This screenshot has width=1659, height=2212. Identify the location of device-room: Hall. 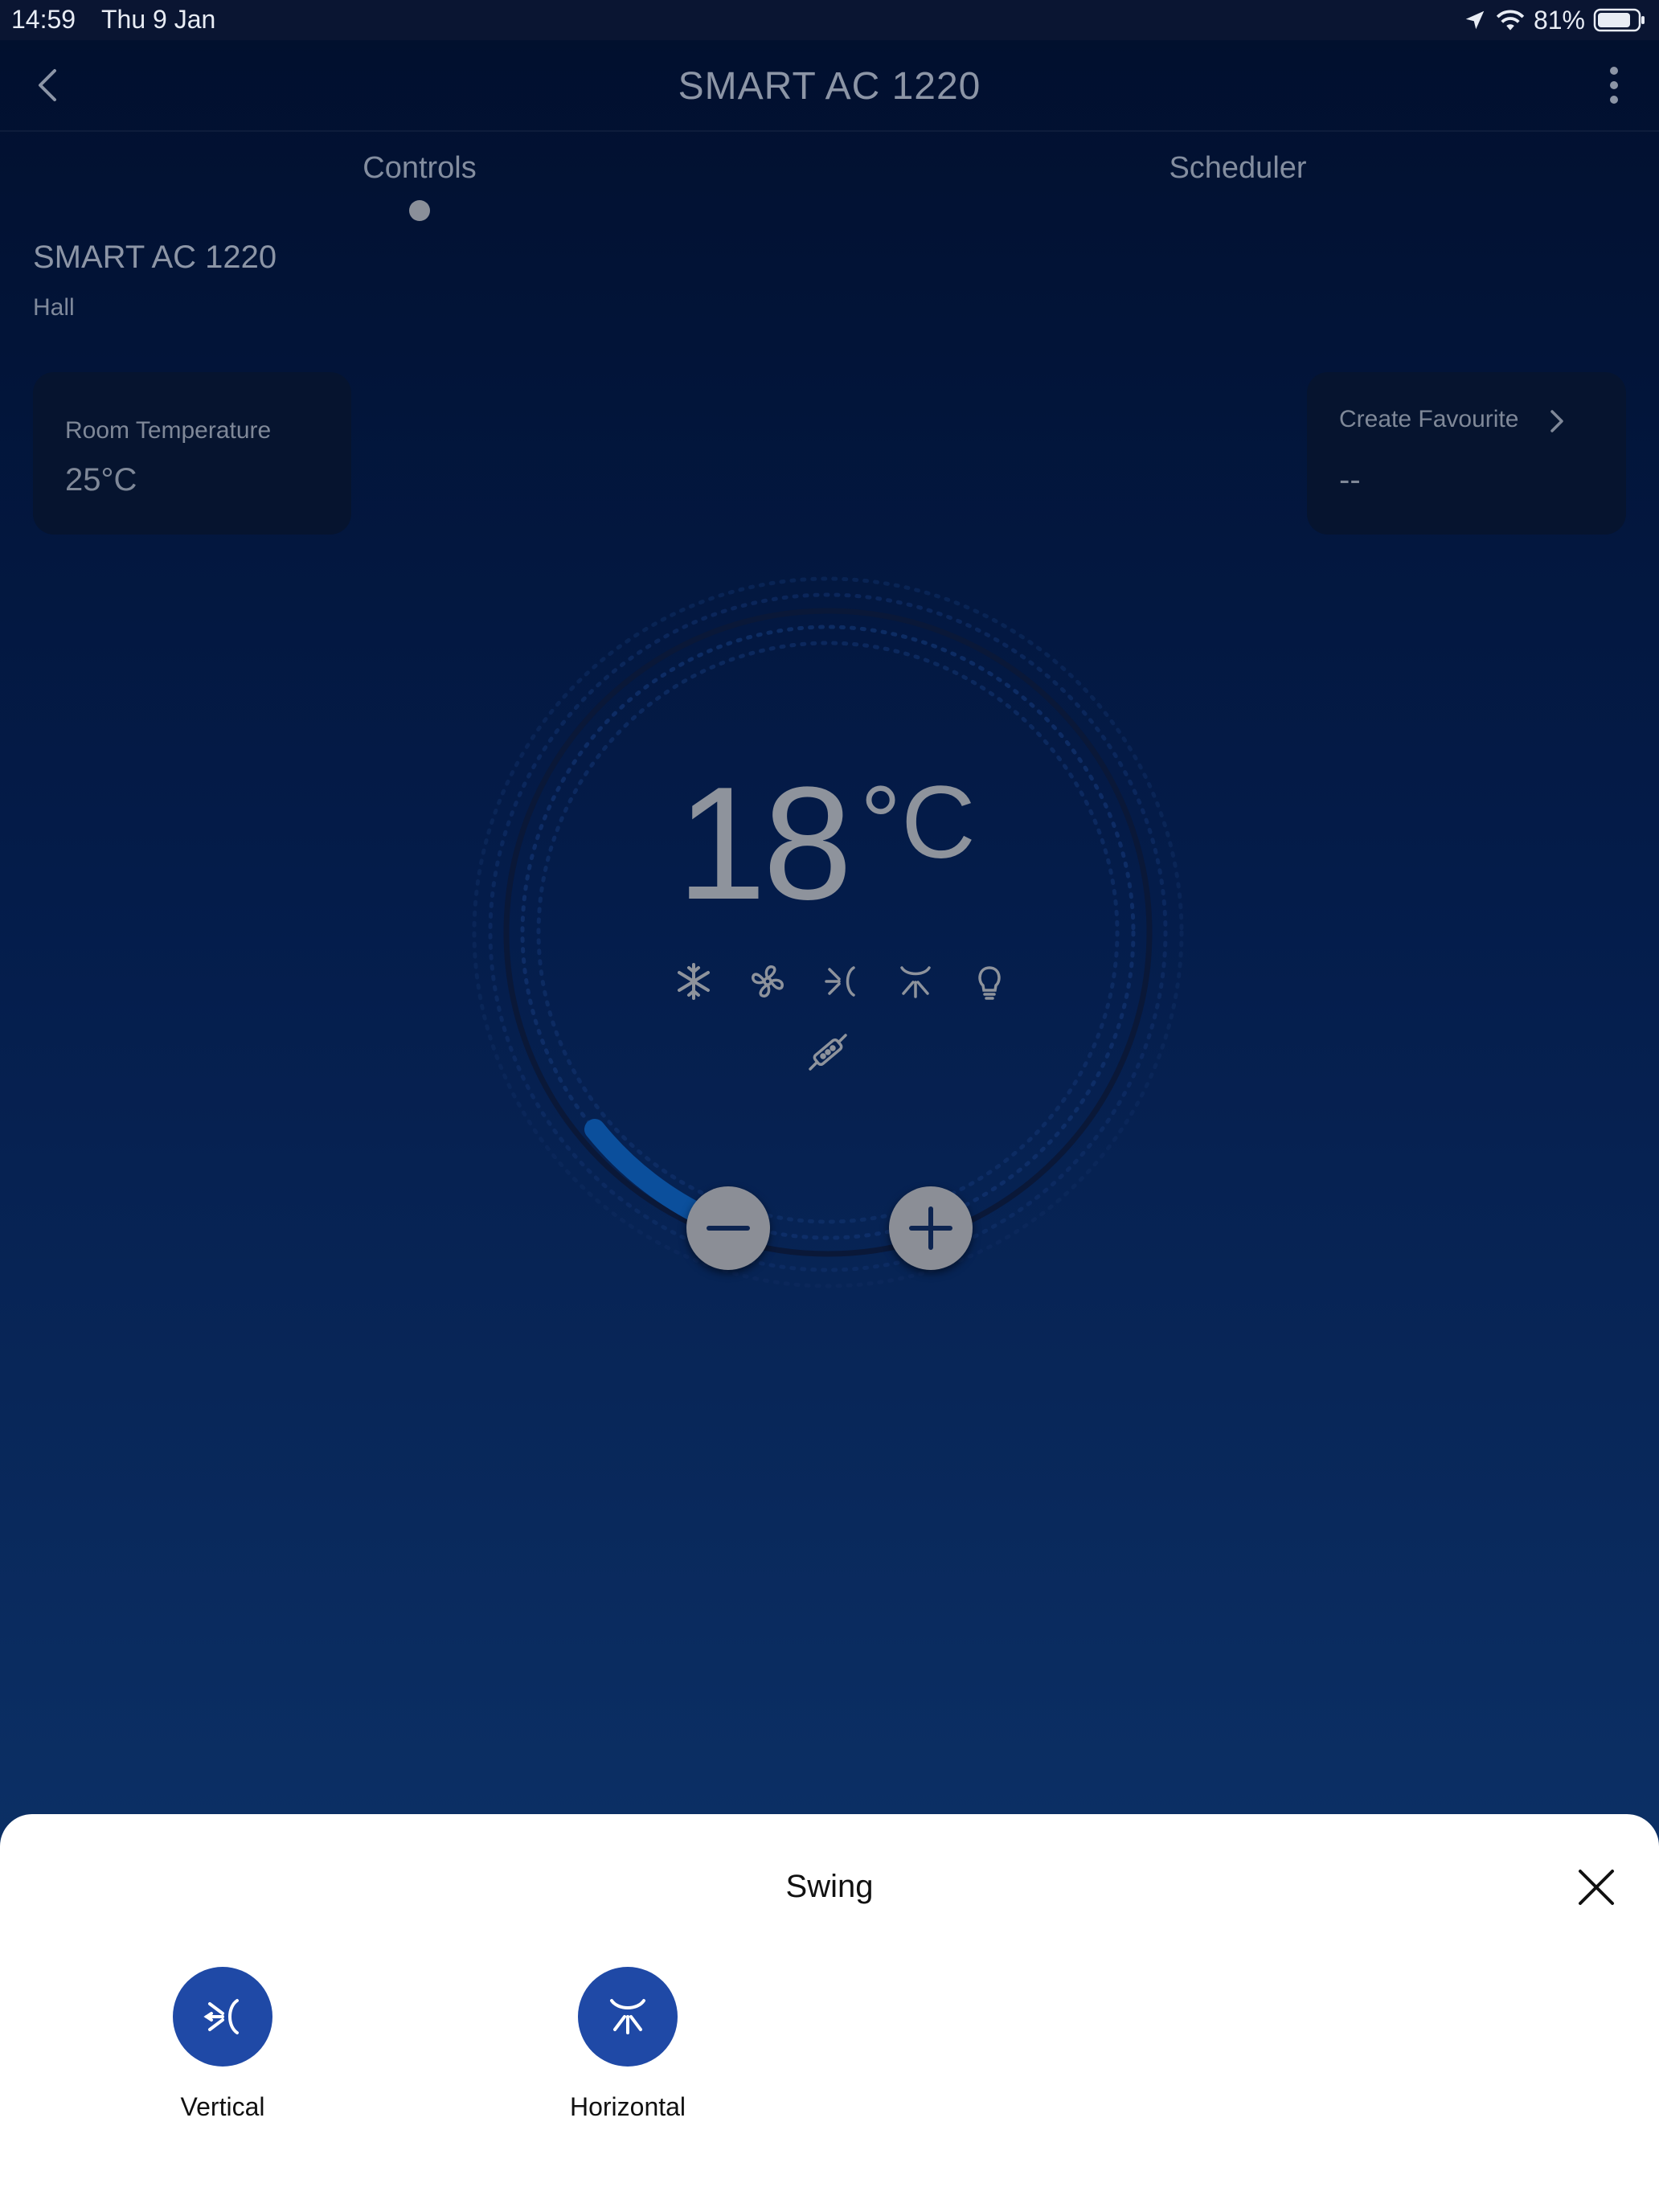
(54, 307).